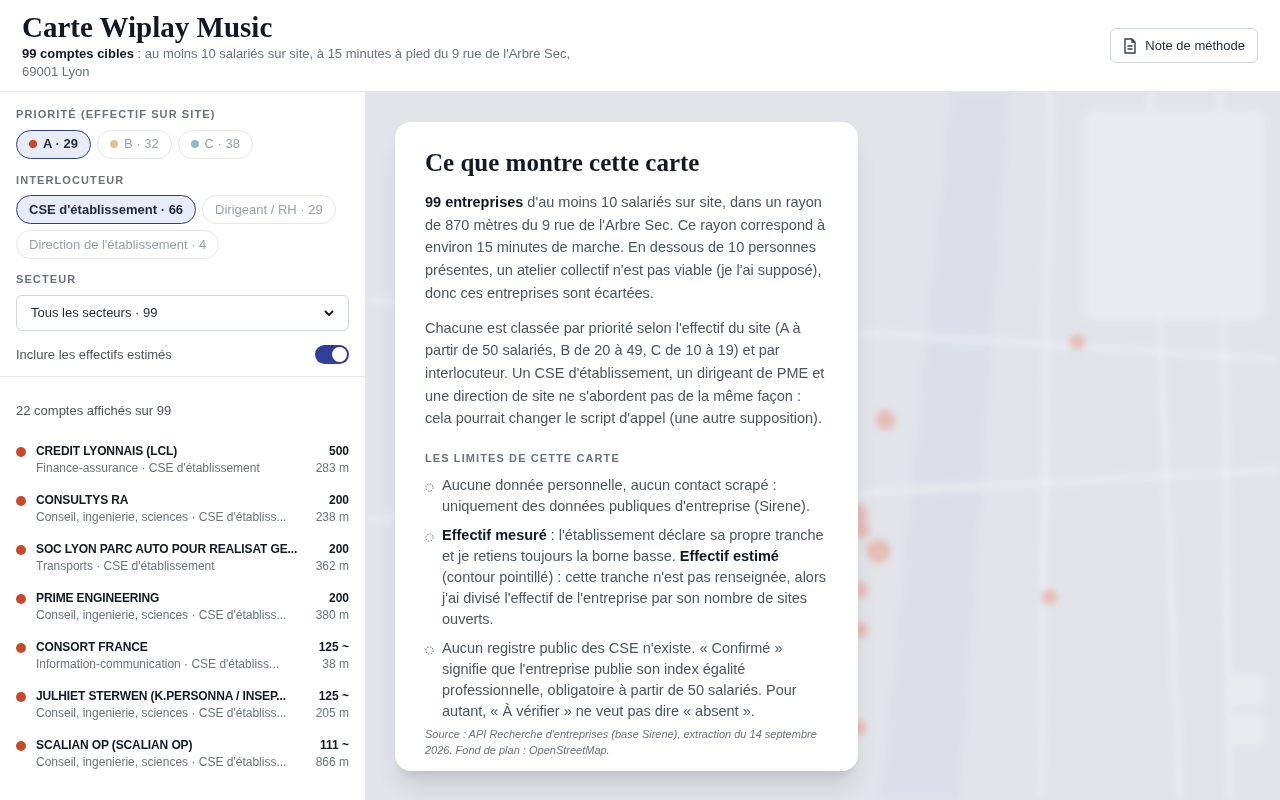 This screenshot has height=800, width=1280. I want to click on limit-item: Effectif mesuré : l'établissement déclare sa propre tranche et je retiens toujours la borne basse. Effectif estimé (contour pointillé) : cette tranche n'est pas renseignée, alors j'ai divisé l'effectif de l'entreprise par son nombre de sites ouverts., so click(634, 577).